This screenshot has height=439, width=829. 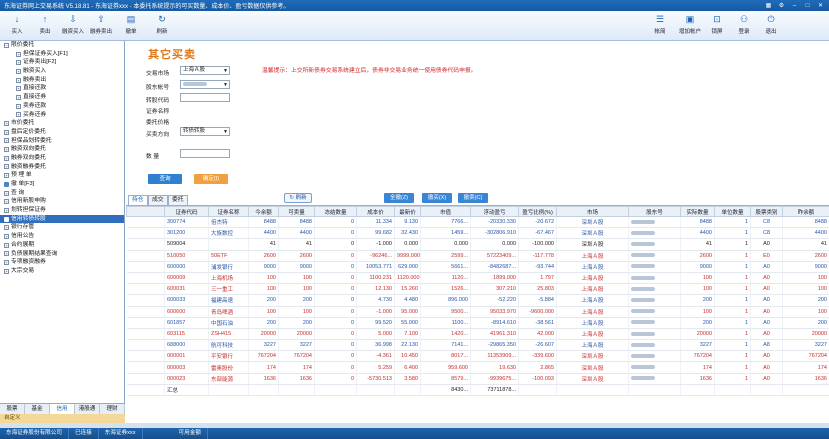 What do you see at coordinates (62, 167) in the screenshot?
I see `sidebar-item: + 融资融券委托` at bounding box center [62, 167].